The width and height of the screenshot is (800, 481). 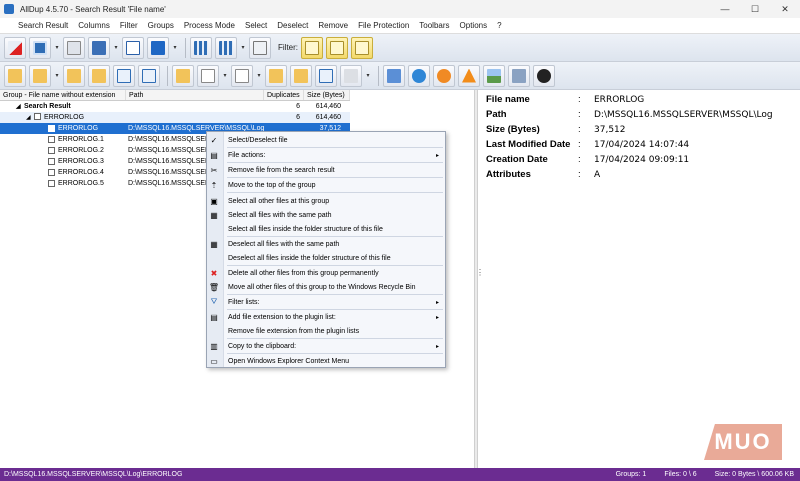 I want to click on file-properties-button, so click(x=242, y=75).